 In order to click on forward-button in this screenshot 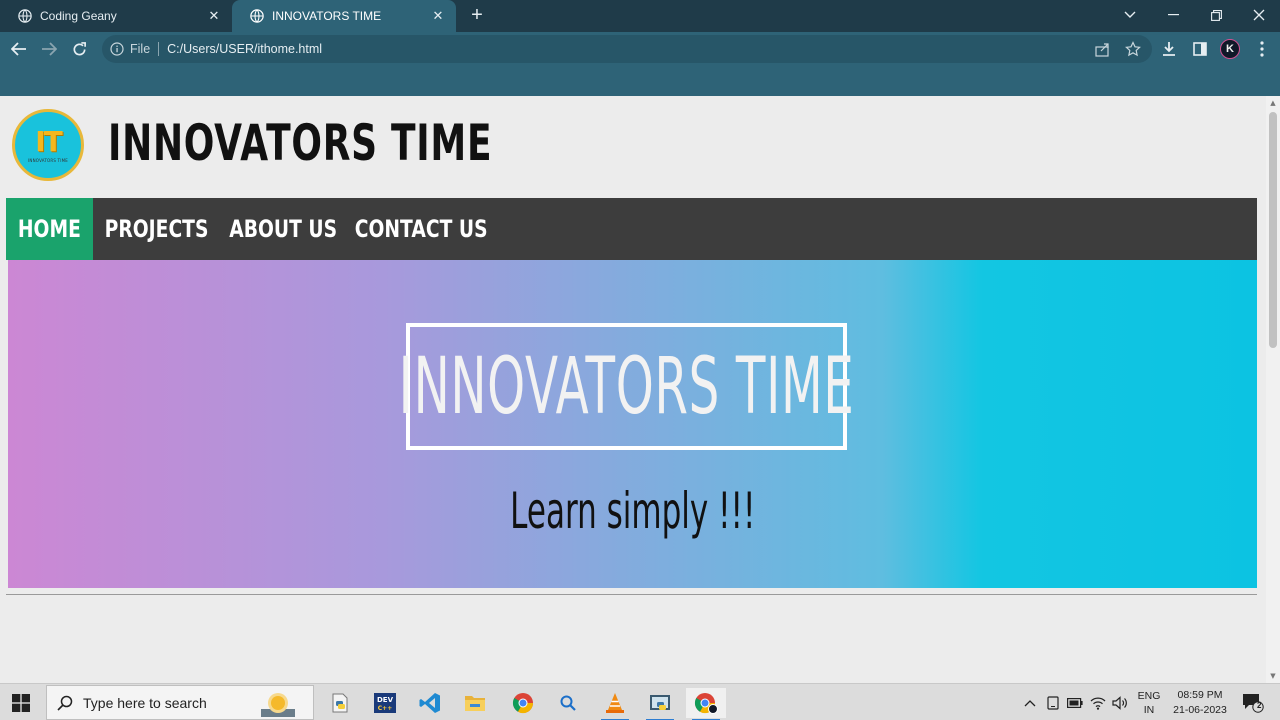, I will do `click(49, 49)`.